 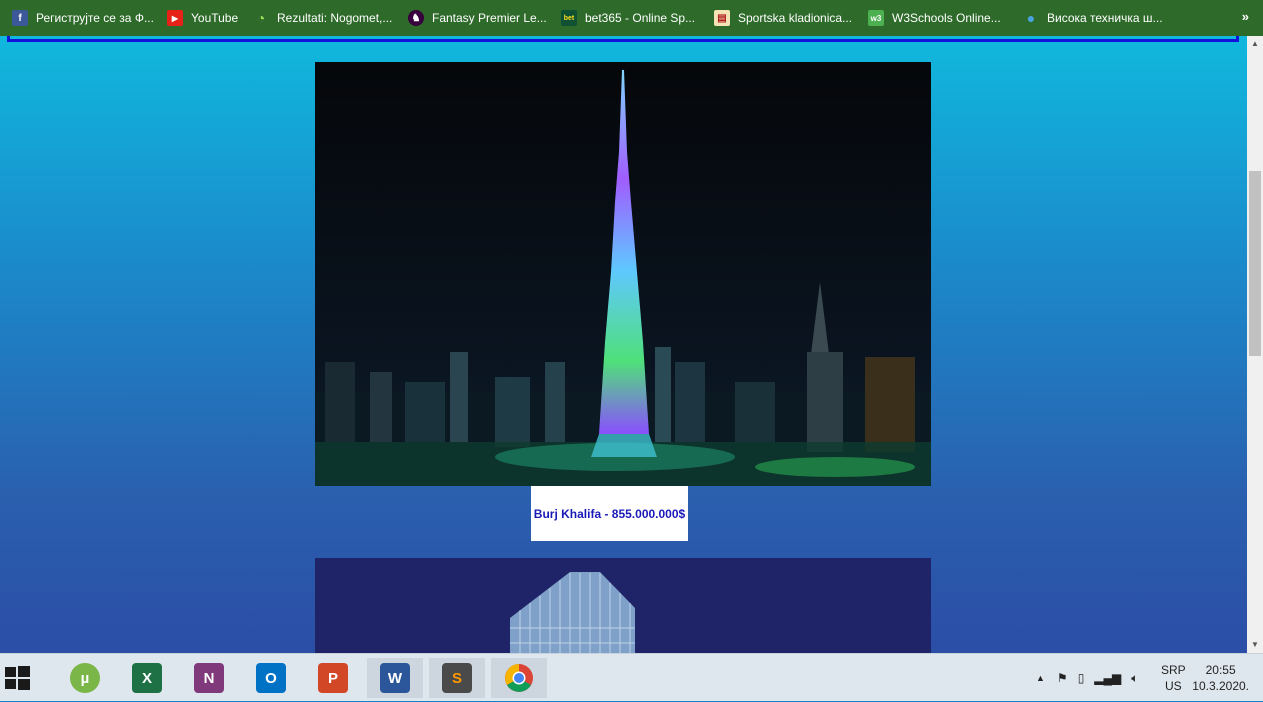 What do you see at coordinates (623, 39) in the screenshot?
I see `header-frame-border` at bounding box center [623, 39].